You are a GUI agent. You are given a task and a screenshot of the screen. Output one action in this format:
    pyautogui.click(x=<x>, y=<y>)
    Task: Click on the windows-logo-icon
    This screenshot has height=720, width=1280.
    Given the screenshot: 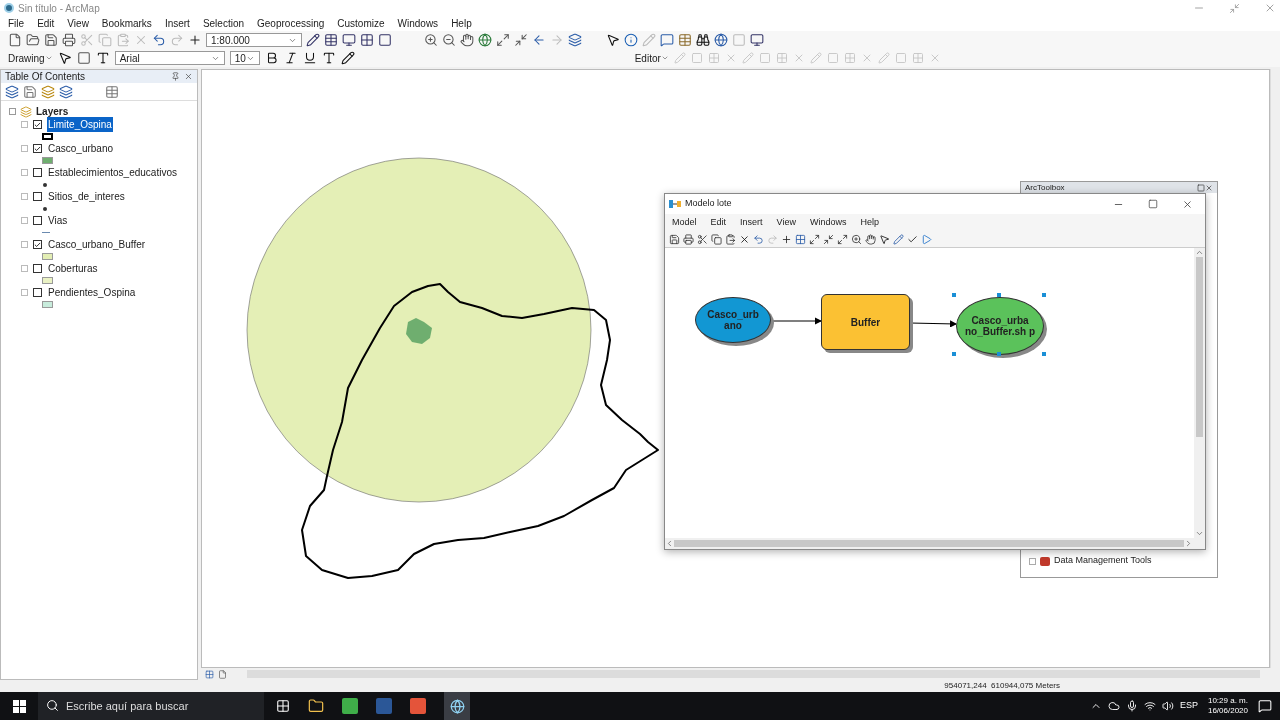 What is the action you would take?
    pyautogui.click(x=19, y=706)
    